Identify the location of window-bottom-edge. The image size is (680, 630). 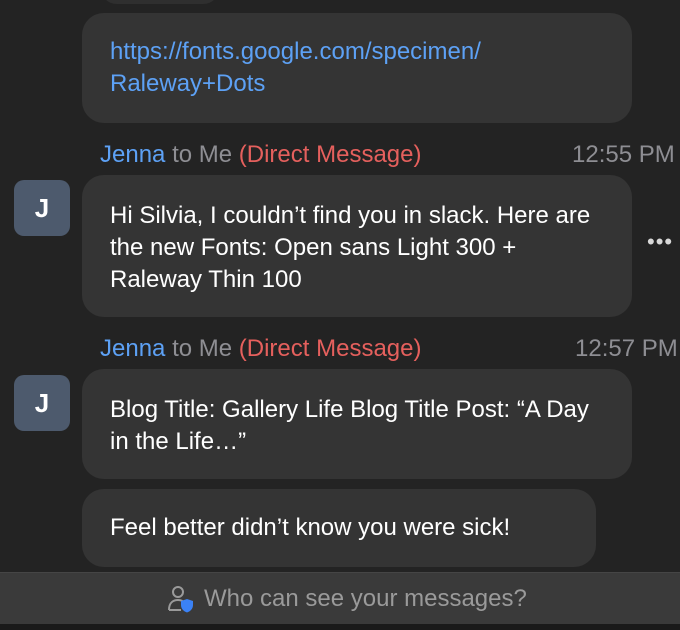
(340, 627).